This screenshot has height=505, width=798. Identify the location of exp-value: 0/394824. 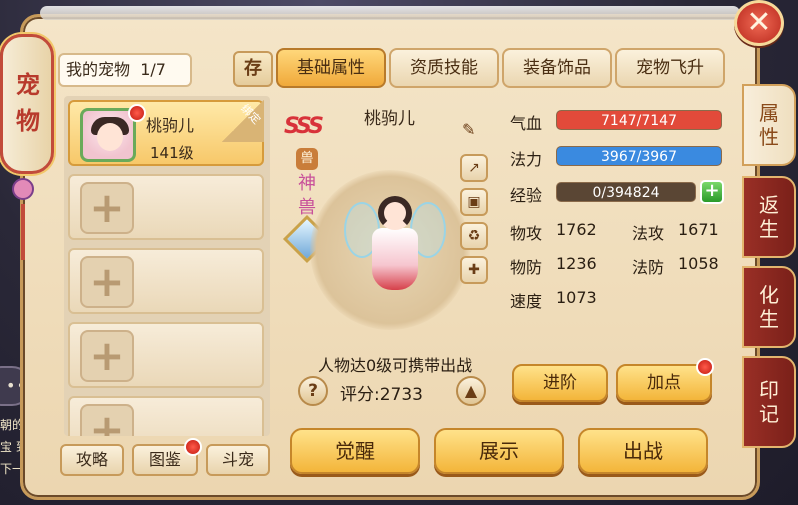
(626, 193).